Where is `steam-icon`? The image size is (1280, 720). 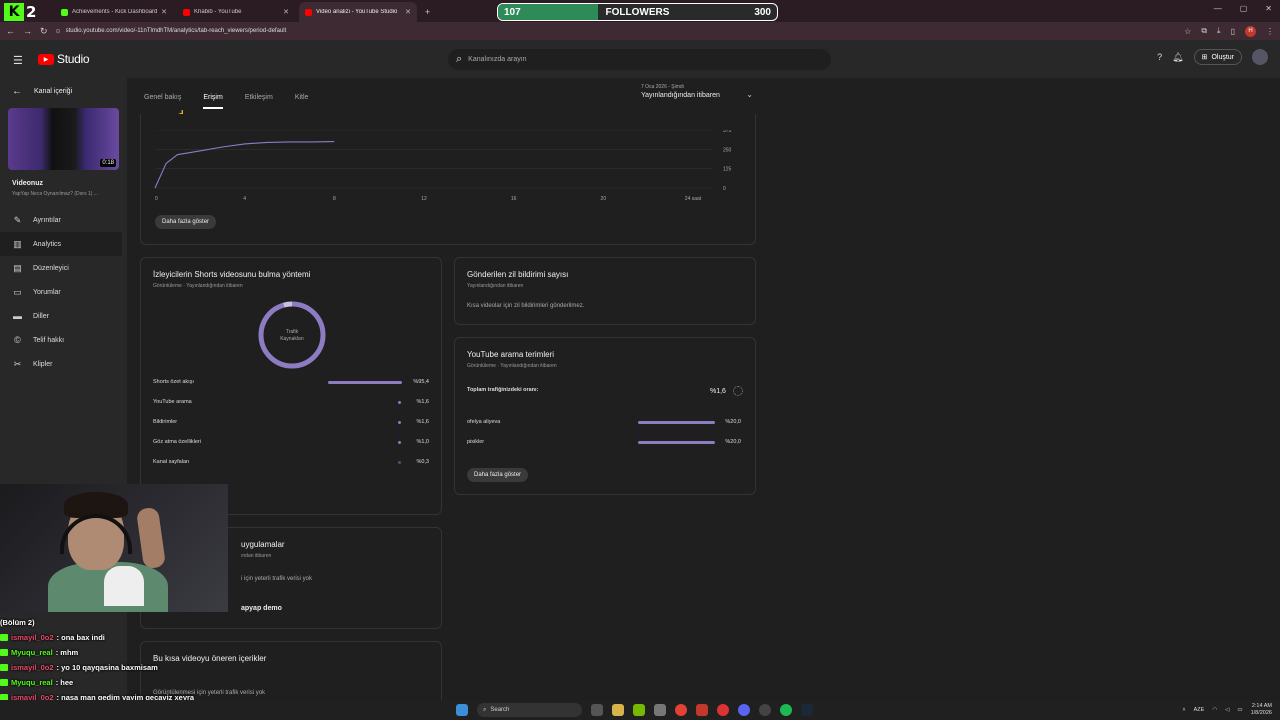 steam-icon is located at coordinates (807, 710).